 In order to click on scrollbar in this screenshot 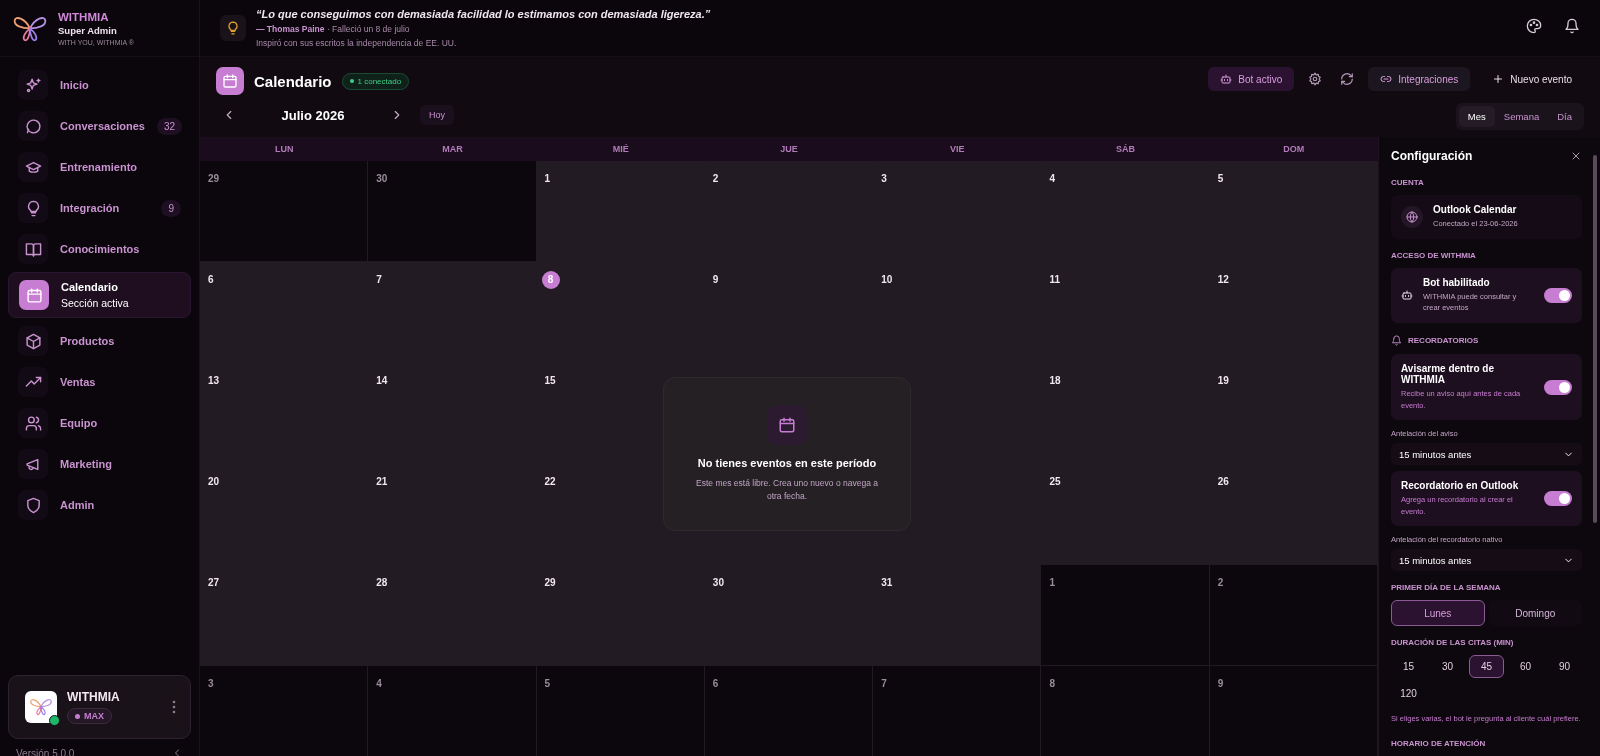, I will do `click(1595, 339)`.